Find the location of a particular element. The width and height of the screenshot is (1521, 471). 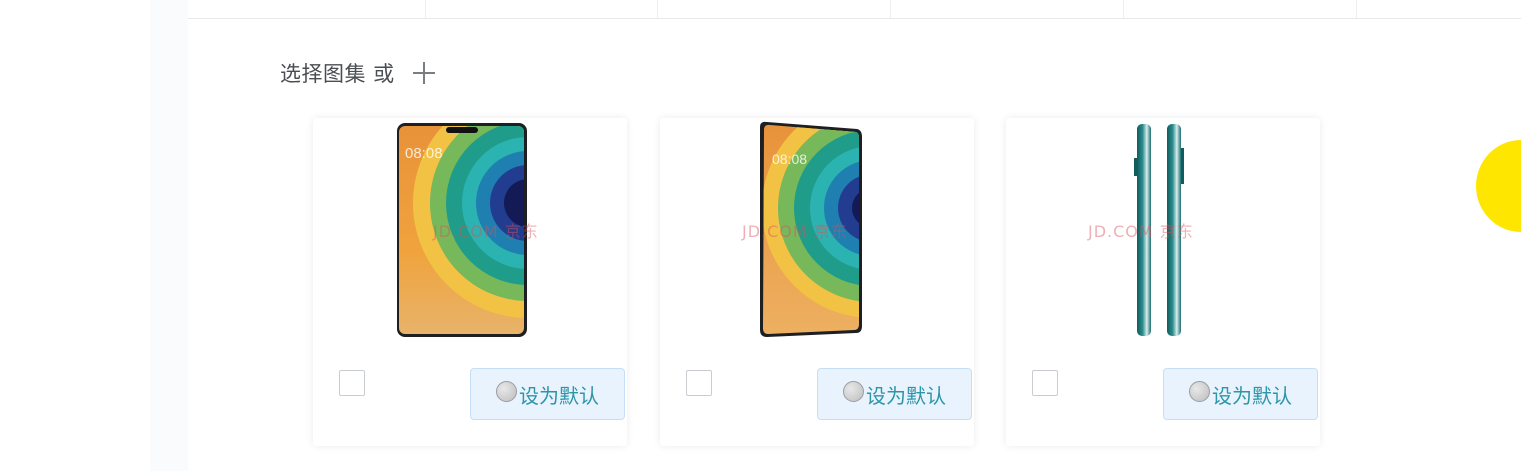

gallery-header: 选择图集 或 is located at coordinates (357, 73).